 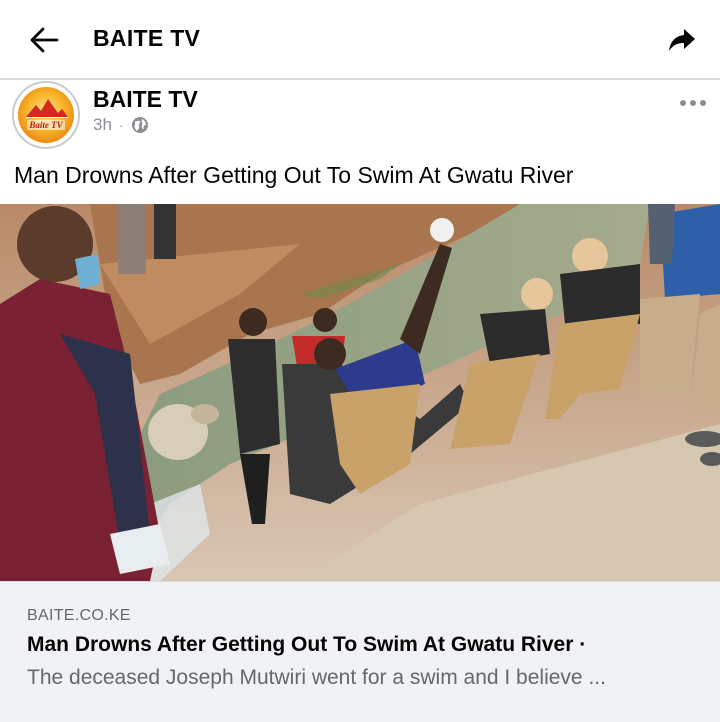 What do you see at coordinates (45, 125) in the screenshot?
I see `svg-text: Baite TV` at bounding box center [45, 125].